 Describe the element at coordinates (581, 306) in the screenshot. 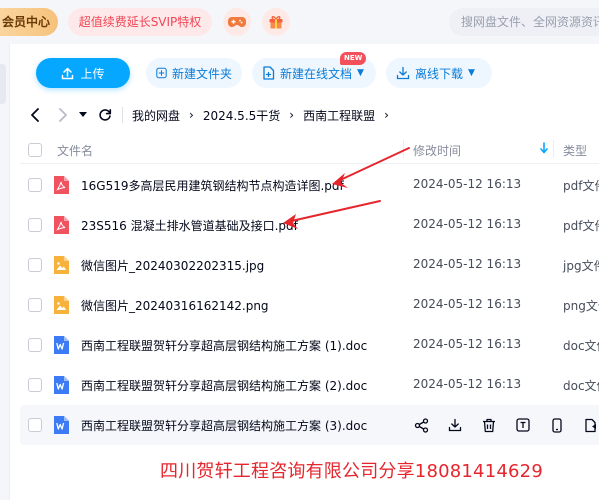

I see `file-type: png文件` at that location.